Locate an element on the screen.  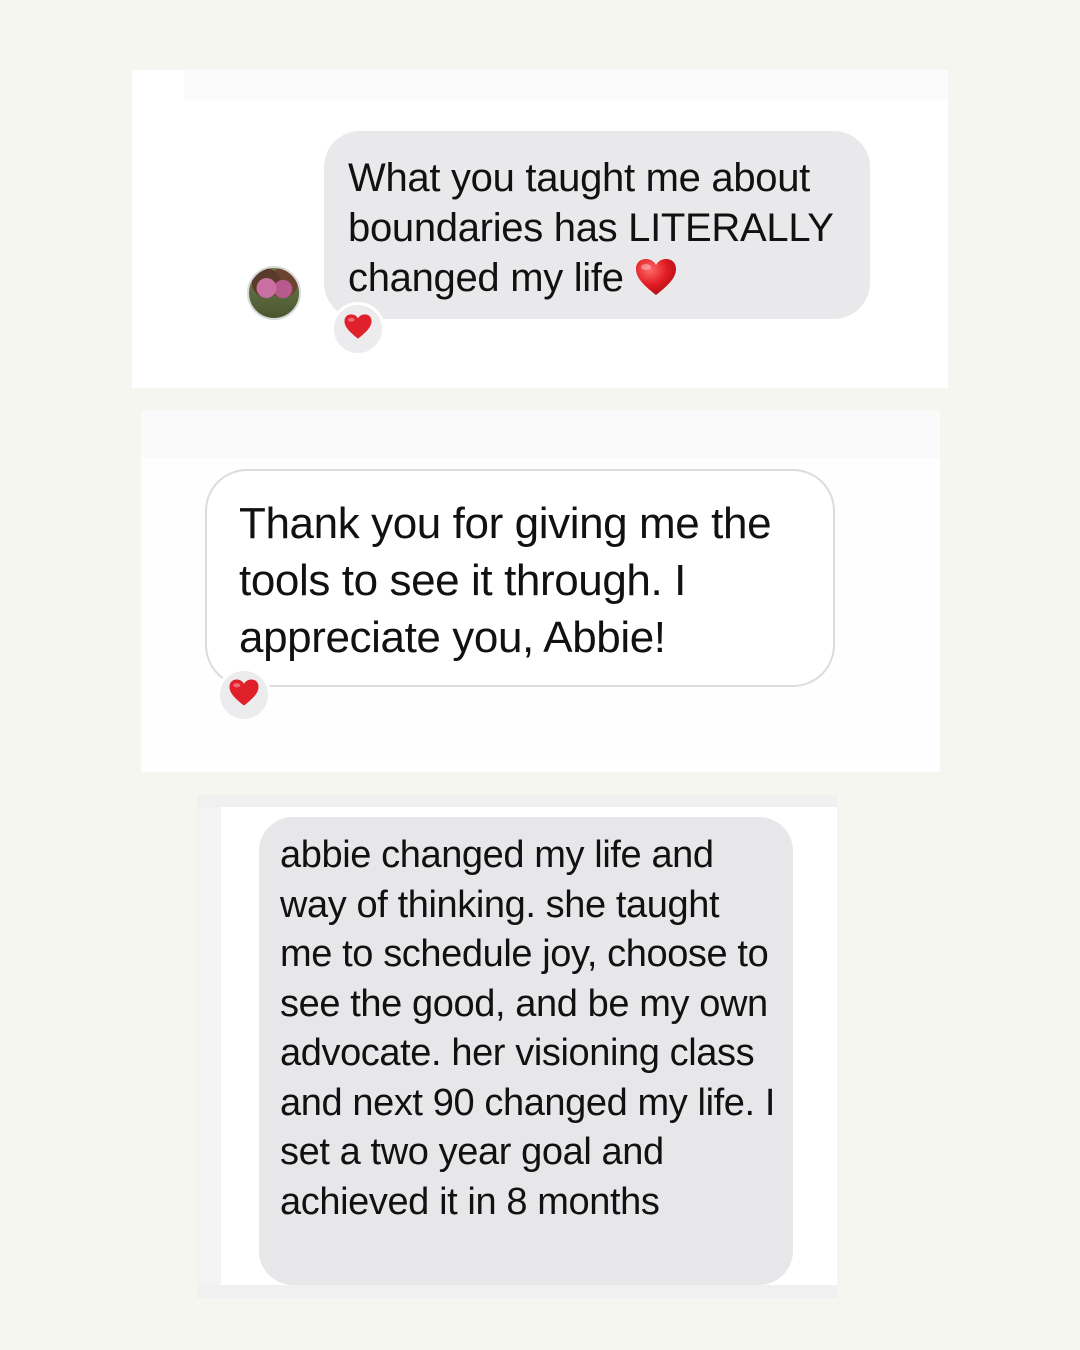
avatar is located at coordinates (274, 293).